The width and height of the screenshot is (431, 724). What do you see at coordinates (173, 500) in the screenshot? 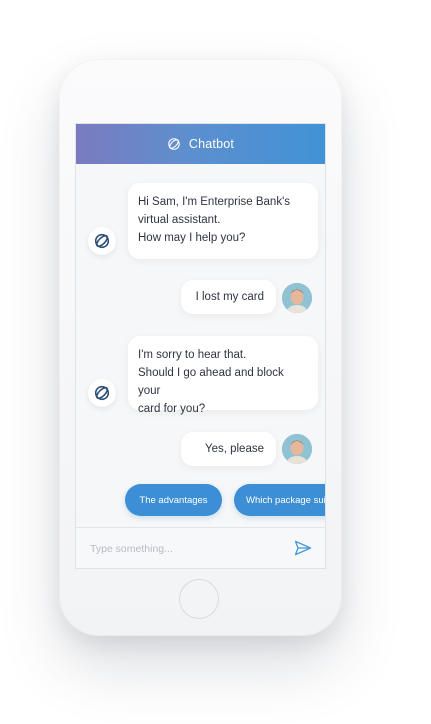
I see `quick-reply-advantages: The advantages` at bounding box center [173, 500].